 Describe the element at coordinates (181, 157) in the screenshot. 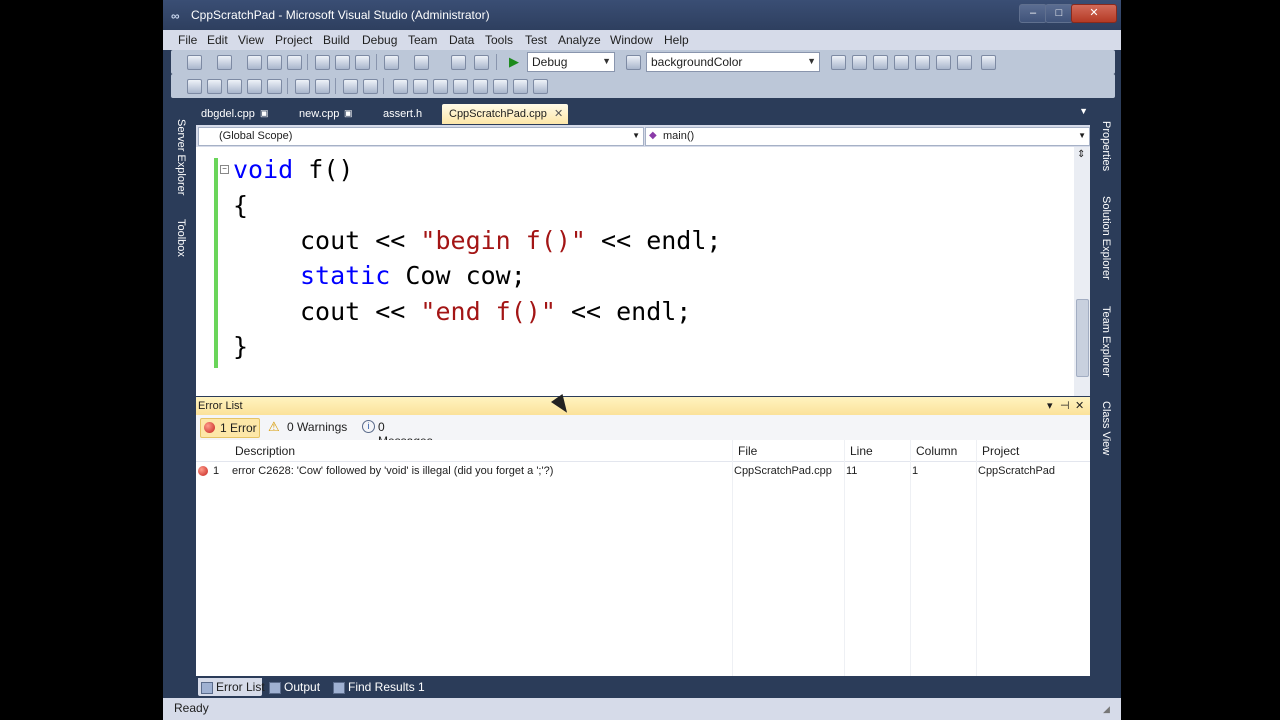

I see `server-explorer-tab: Server Explorer` at that location.